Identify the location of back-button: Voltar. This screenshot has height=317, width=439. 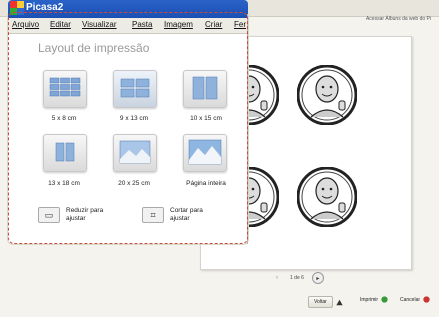
(320, 302).